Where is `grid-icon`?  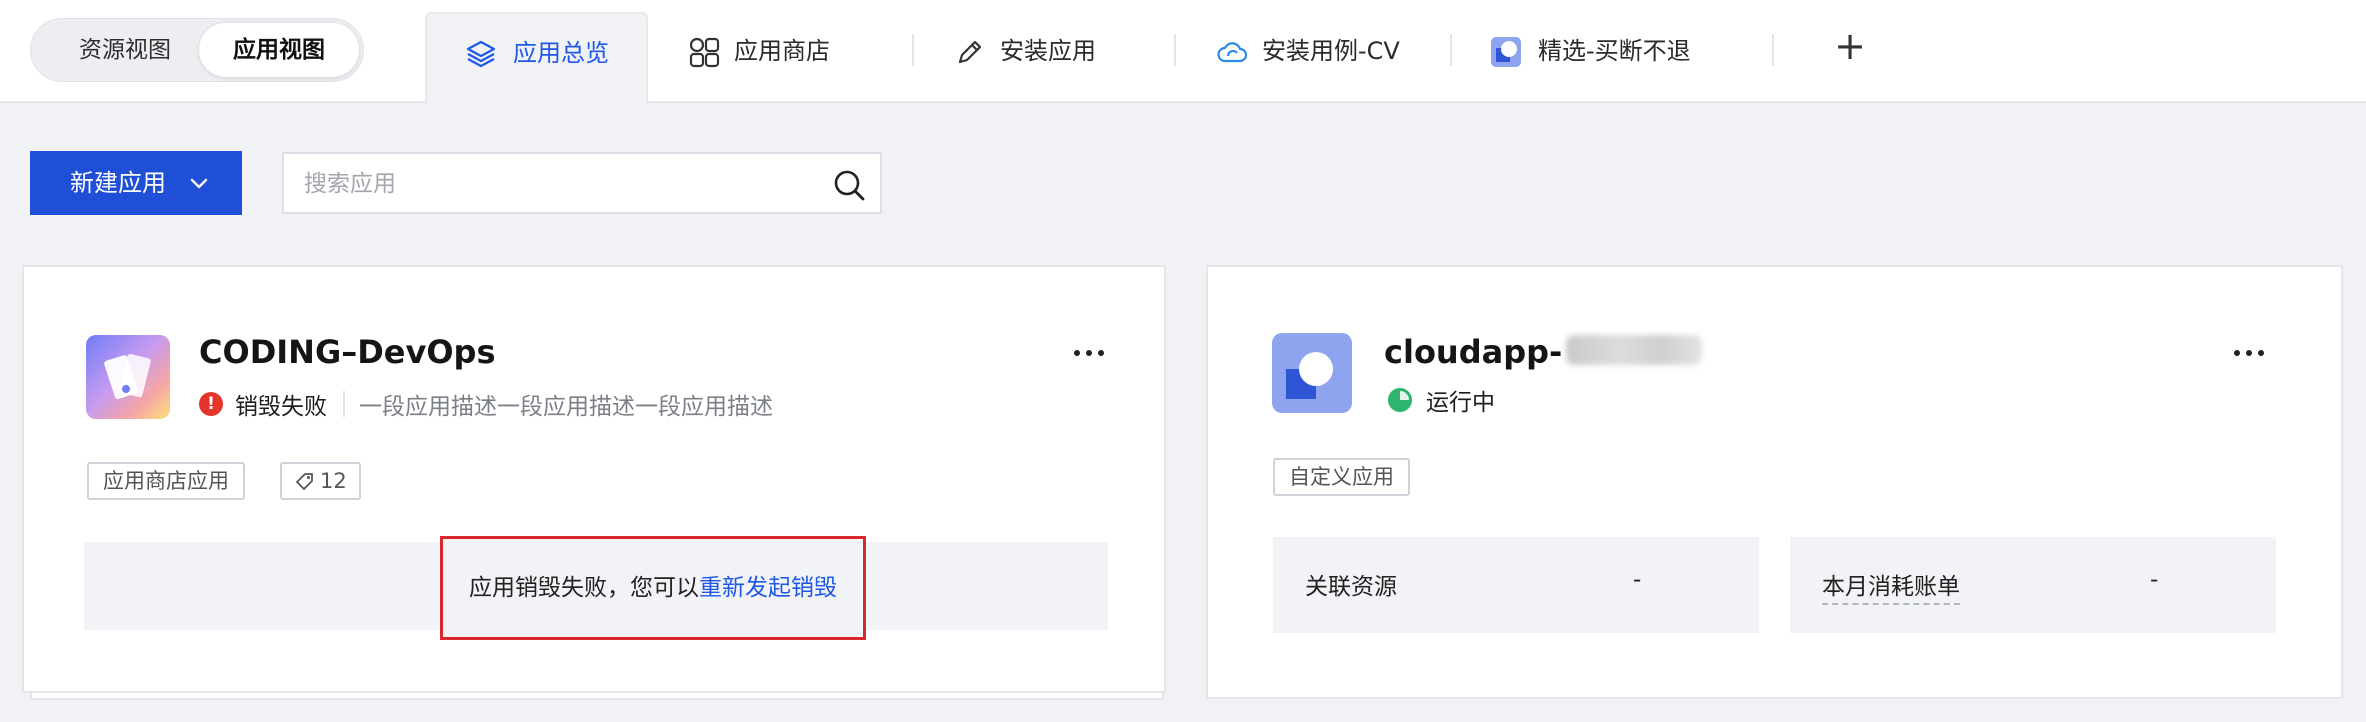
grid-icon is located at coordinates (704, 52).